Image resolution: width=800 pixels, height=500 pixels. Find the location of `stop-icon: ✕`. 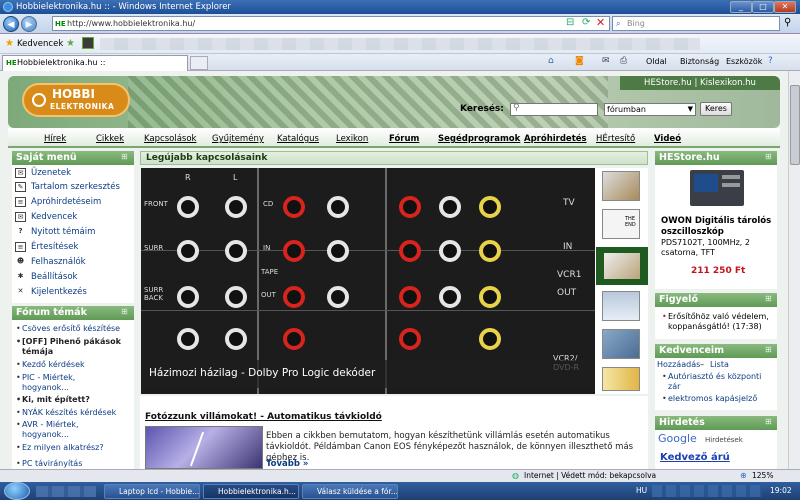

stop-icon: ✕ is located at coordinates (600, 22).